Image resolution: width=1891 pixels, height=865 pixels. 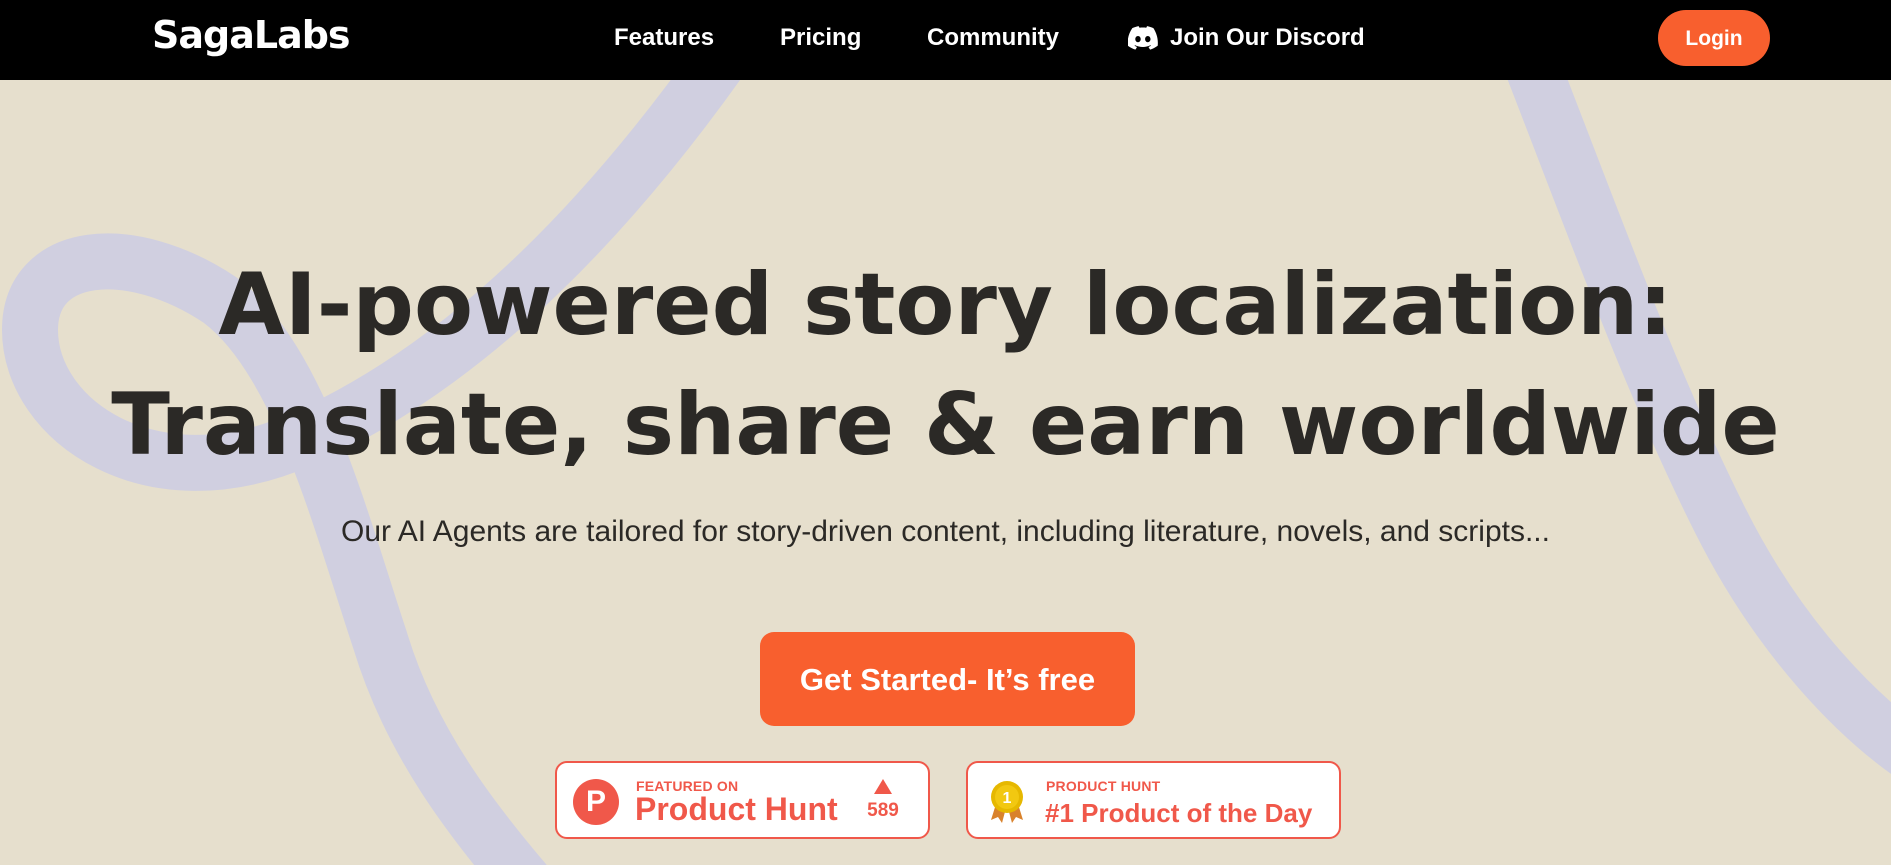 What do you see at coordinates (993, 38) in the screenshot?
I see `nav-link-community: Community` at bounding box center [993, 38].